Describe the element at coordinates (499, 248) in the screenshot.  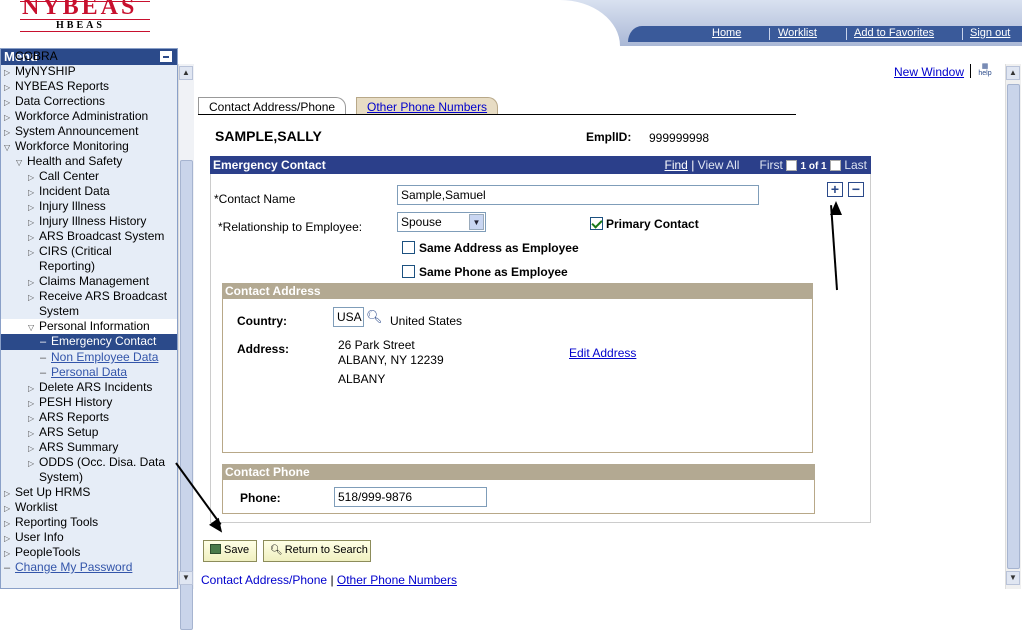
I see `same-address-label: Same Address as Employee` at that location.